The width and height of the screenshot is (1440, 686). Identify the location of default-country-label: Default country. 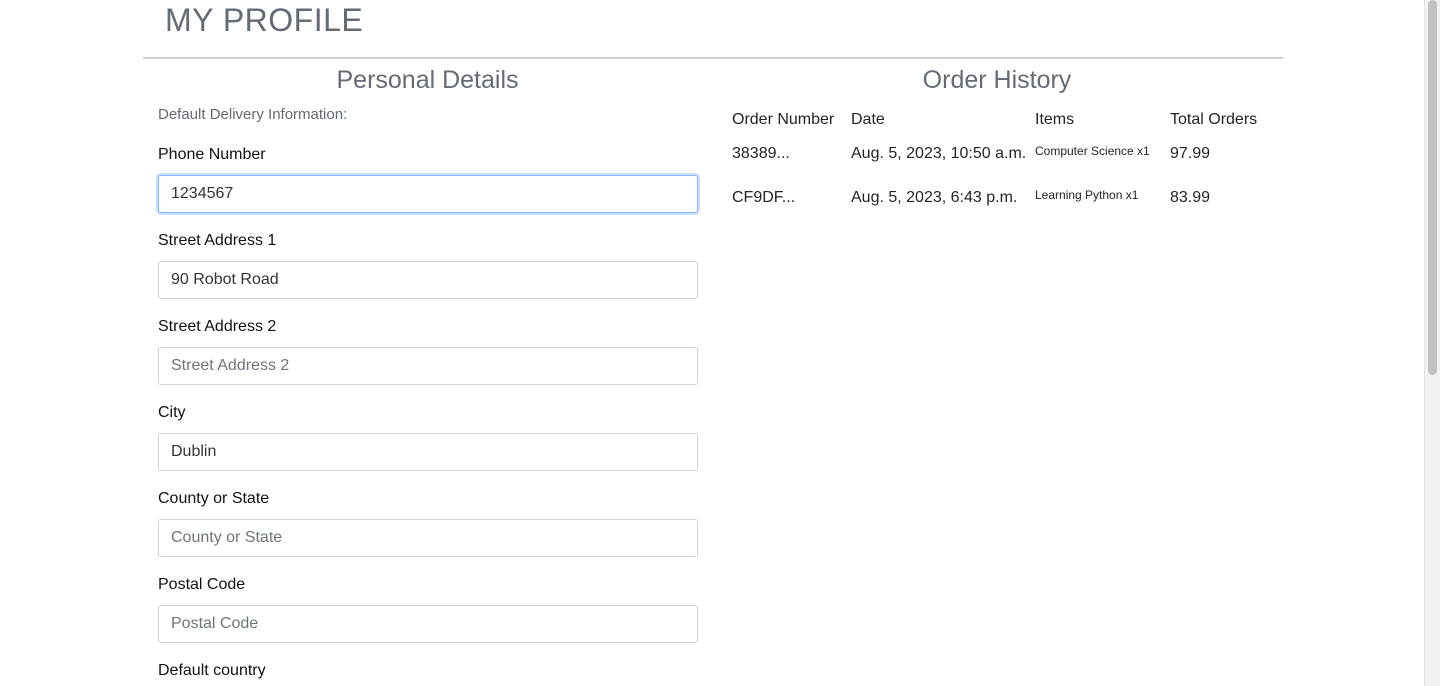
(212, 670).